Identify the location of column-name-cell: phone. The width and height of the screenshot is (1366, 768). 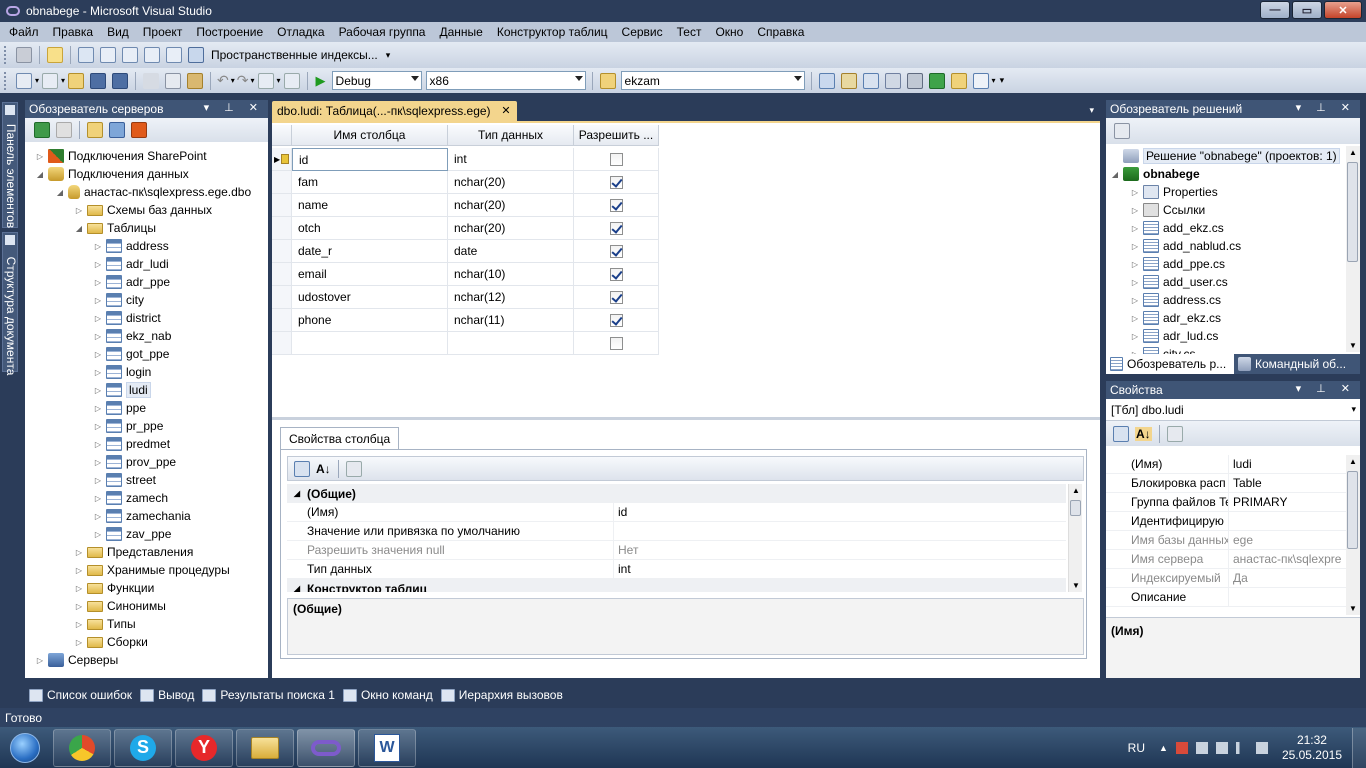
(370, 320).